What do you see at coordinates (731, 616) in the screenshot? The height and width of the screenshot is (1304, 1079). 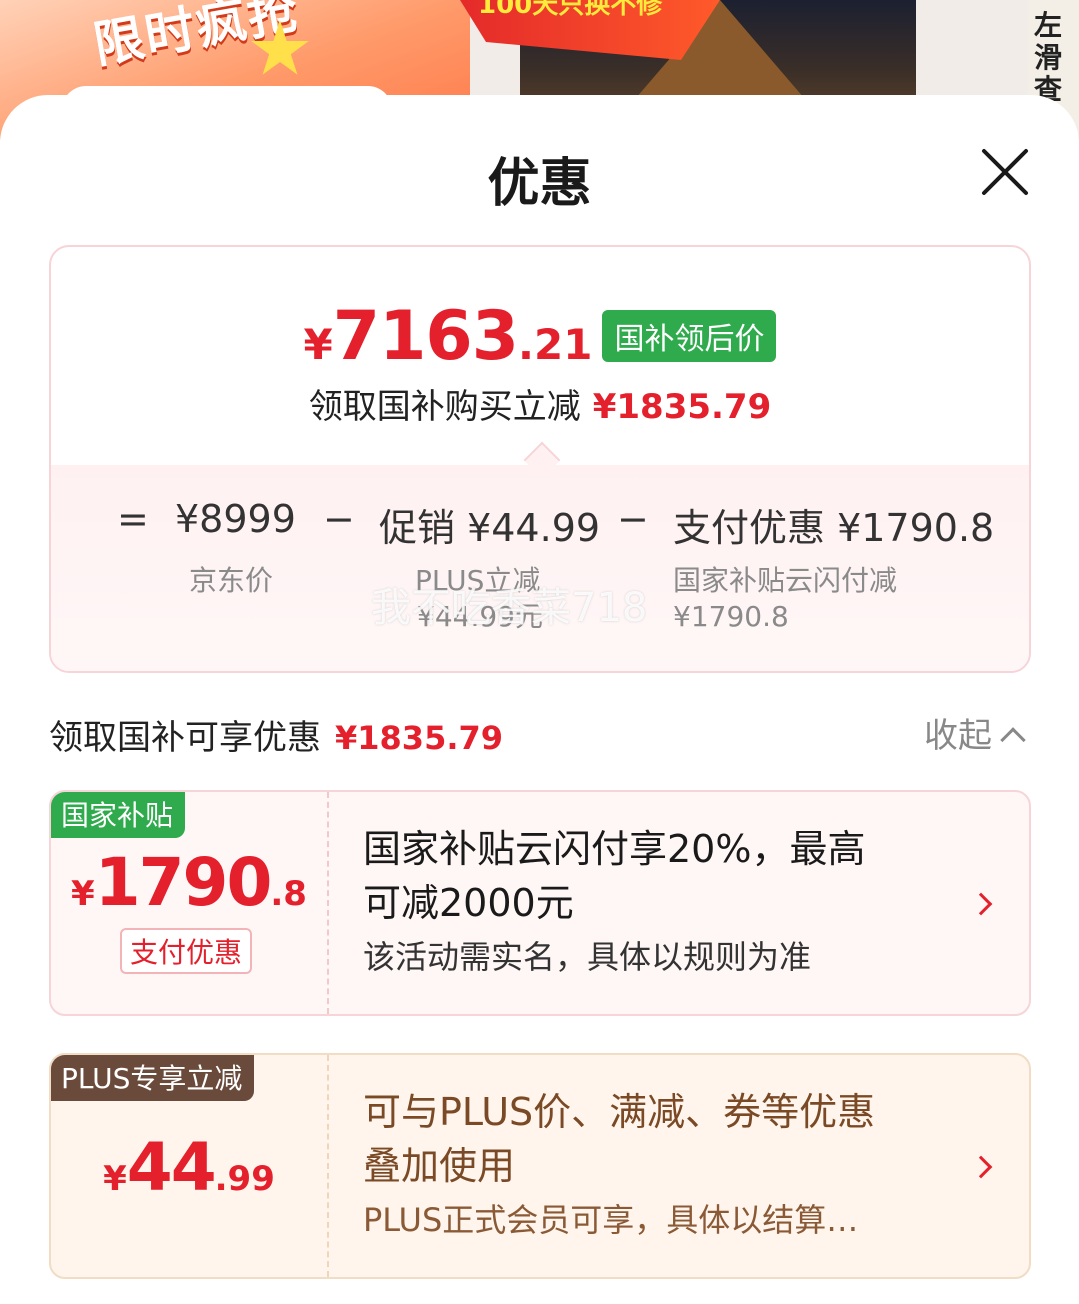 I see `pay-caption-line2: ¥1790.8` at bounding box center [731, 616].